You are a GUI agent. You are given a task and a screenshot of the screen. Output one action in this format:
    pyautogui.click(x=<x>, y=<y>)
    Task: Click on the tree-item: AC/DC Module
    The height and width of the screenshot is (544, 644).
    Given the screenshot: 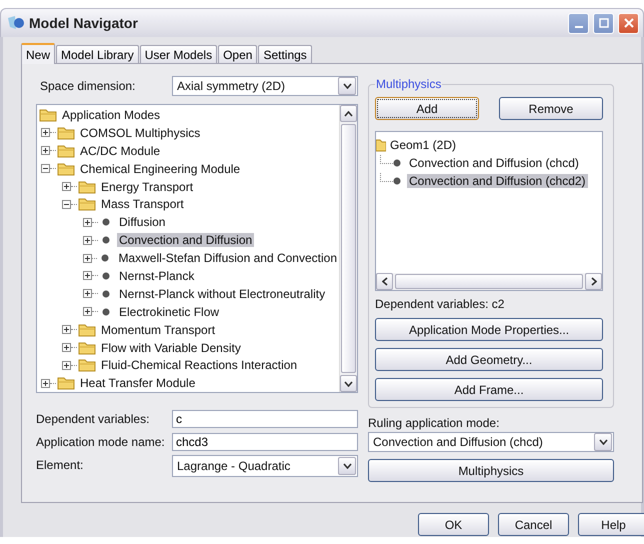 What is the action you would take?
    pyautogui.click(x=120, y=151)
    